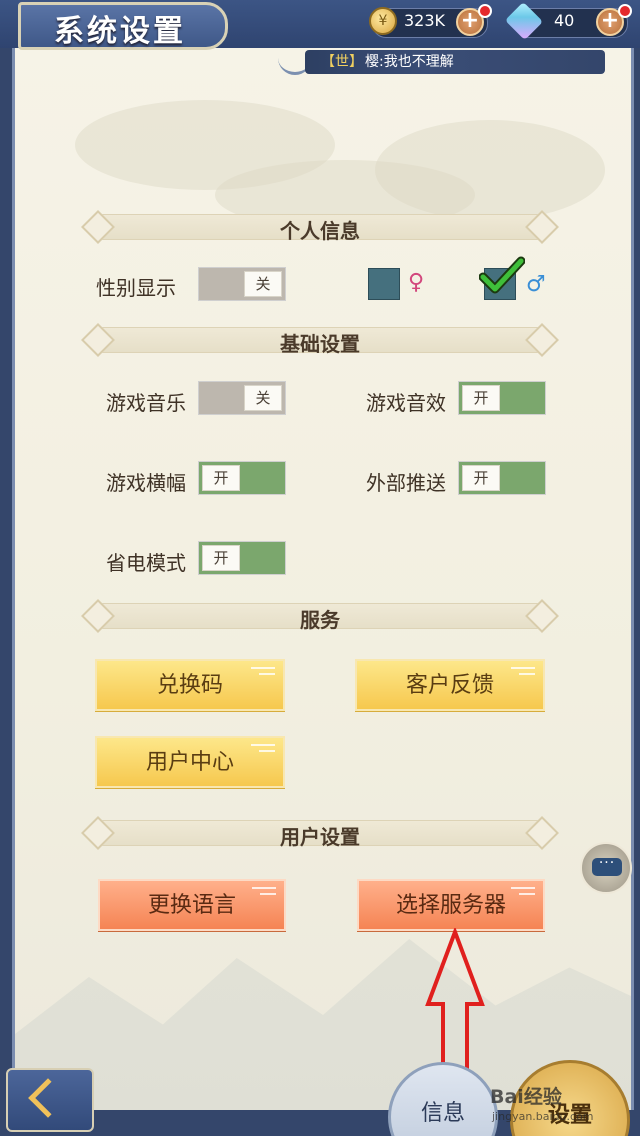 This screenshot has width=640, height=1136. What do you see at coordinates (455, 62) in the screenshot?
I see `world-chat-ticker: 【世】 樱:我也不理解` at bounding box center [455, 62].